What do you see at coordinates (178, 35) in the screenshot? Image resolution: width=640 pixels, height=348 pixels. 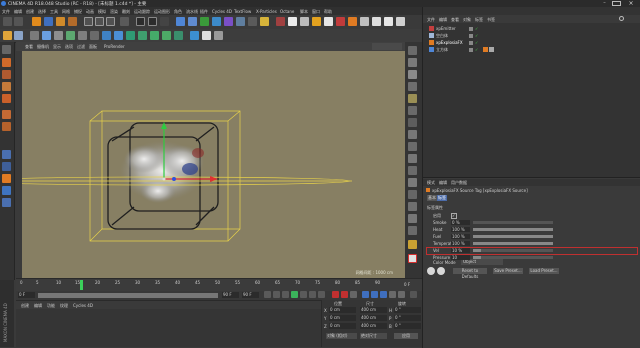 I see `tool-m-icon` at bounding box center [178, 35].